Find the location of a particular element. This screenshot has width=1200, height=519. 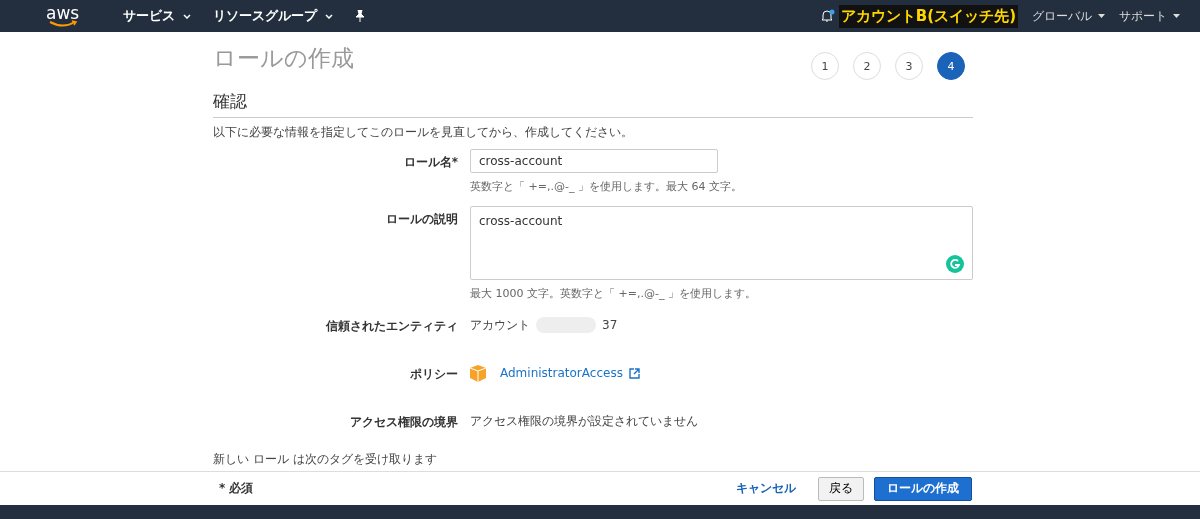

field-label: アクセス権限の境界 is located at coordinates (403, 422).